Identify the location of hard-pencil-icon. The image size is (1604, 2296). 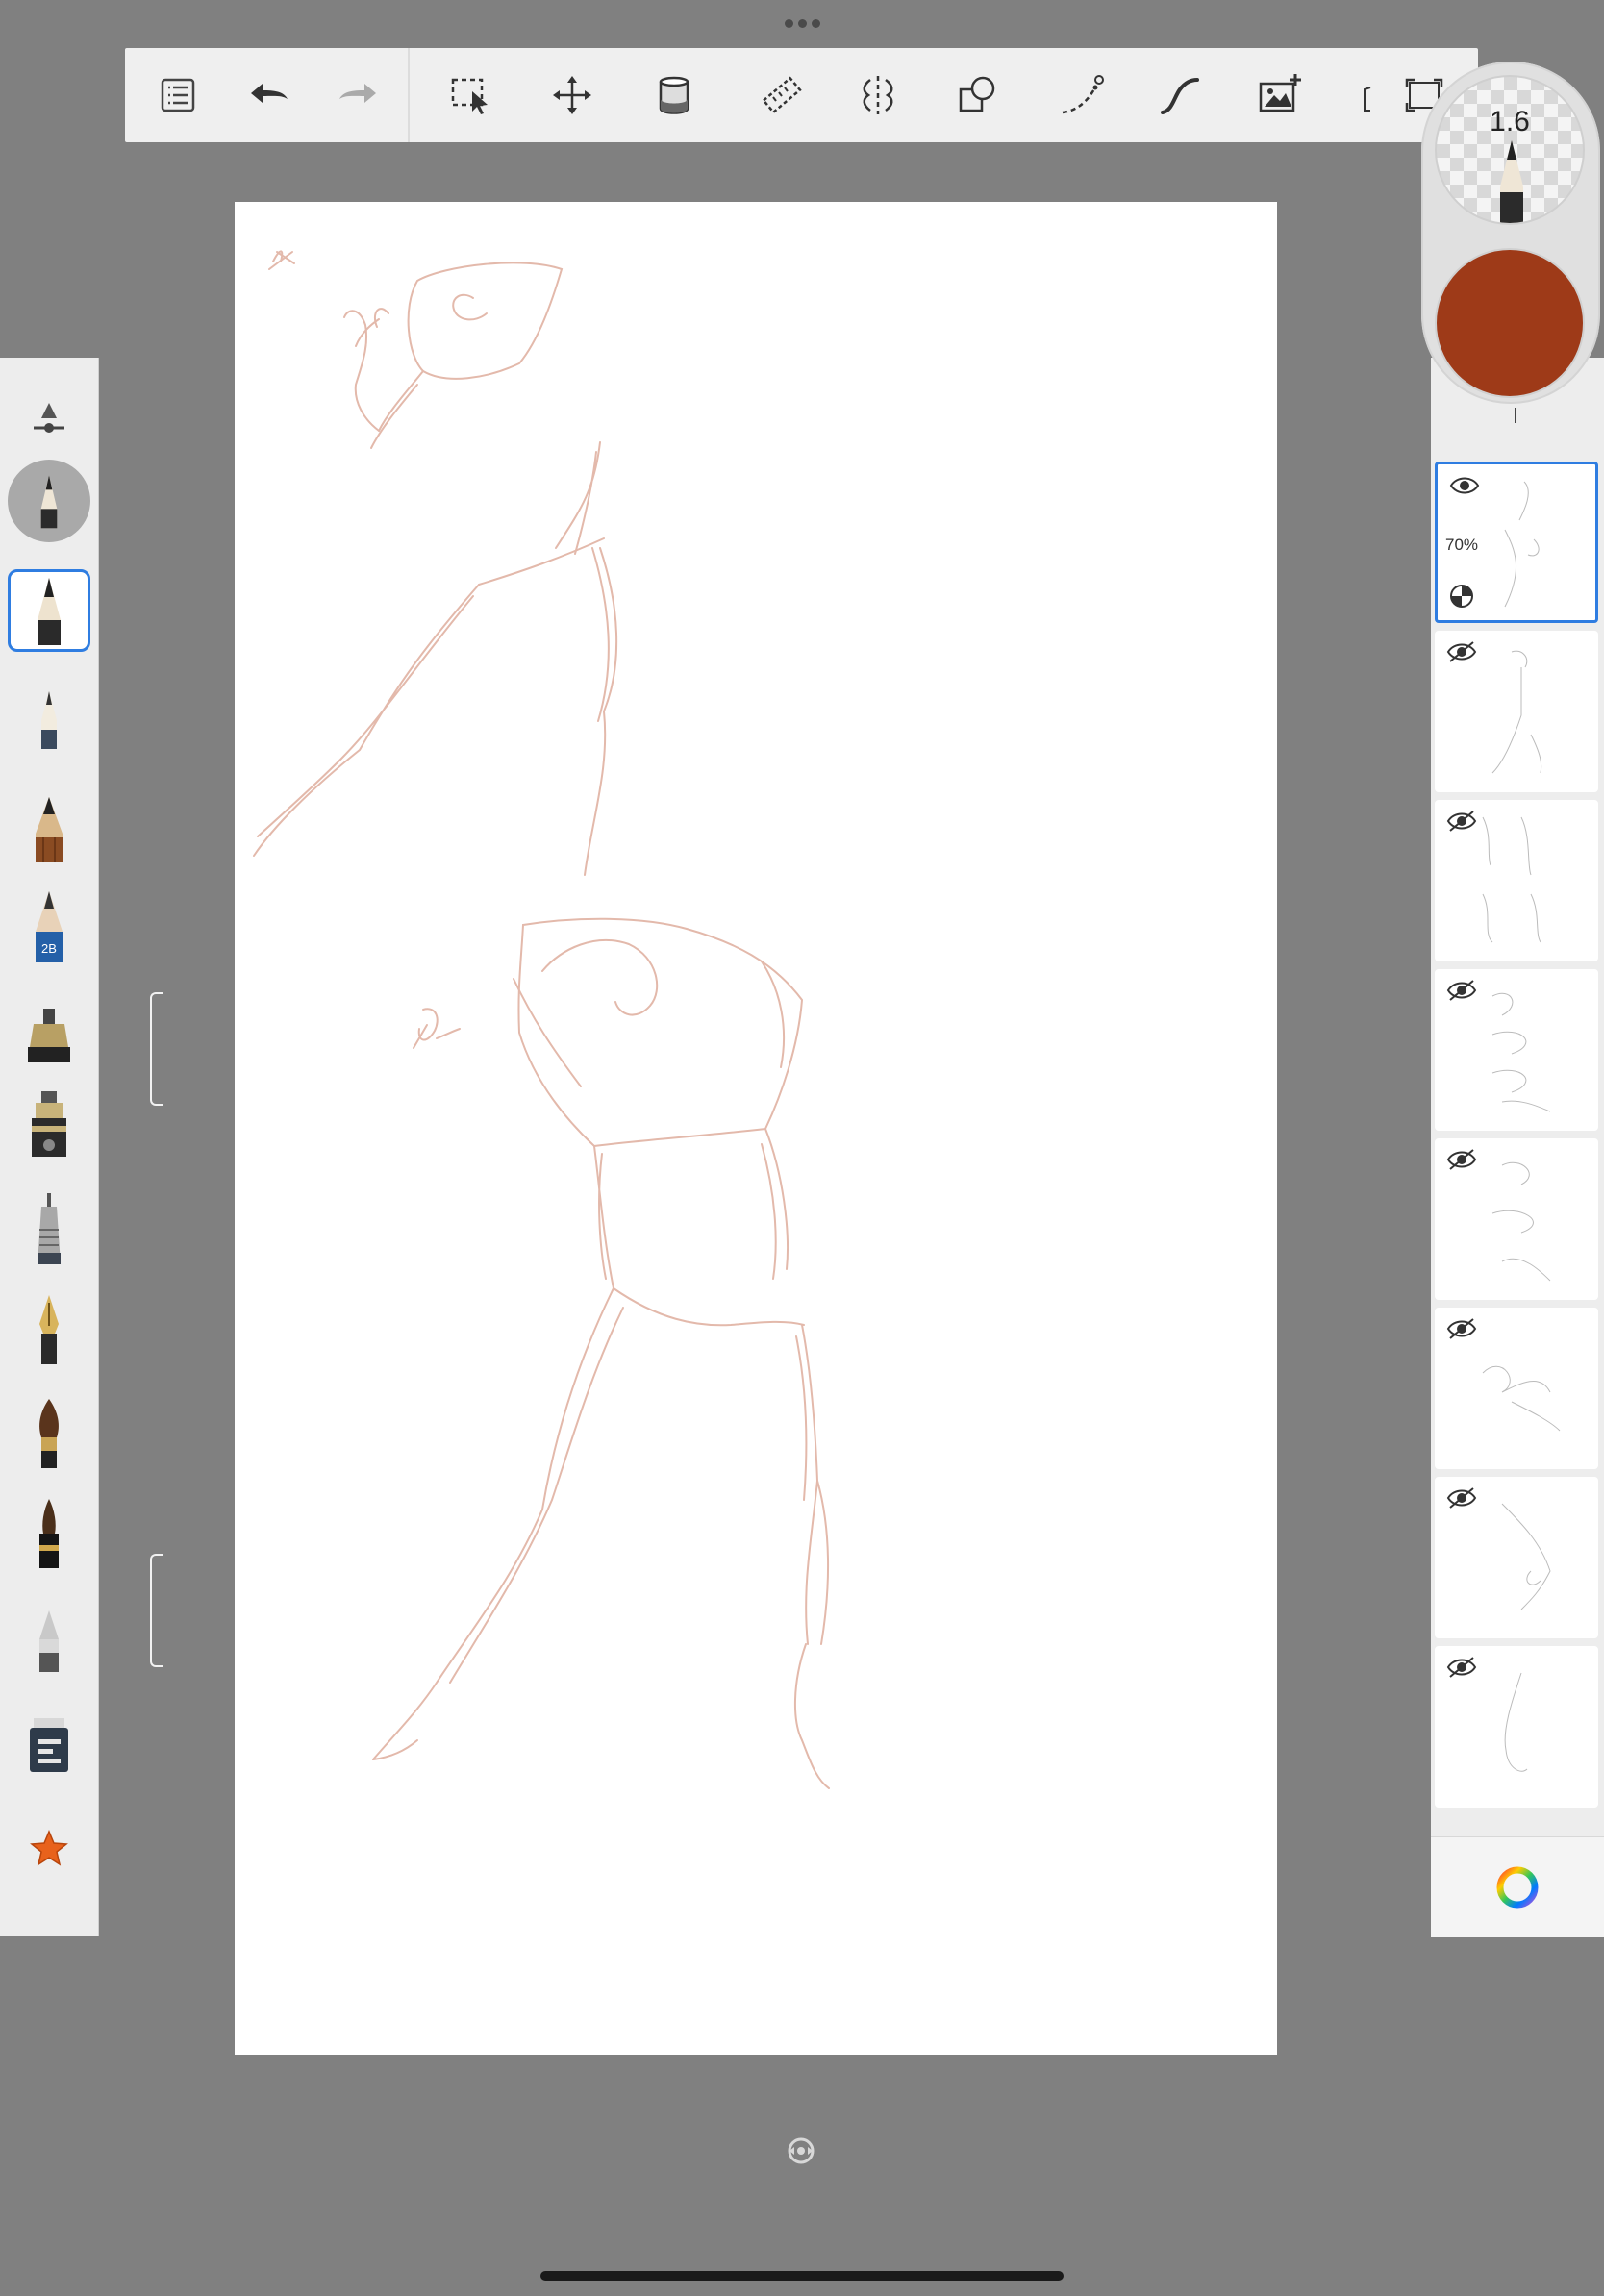
(49, 720).